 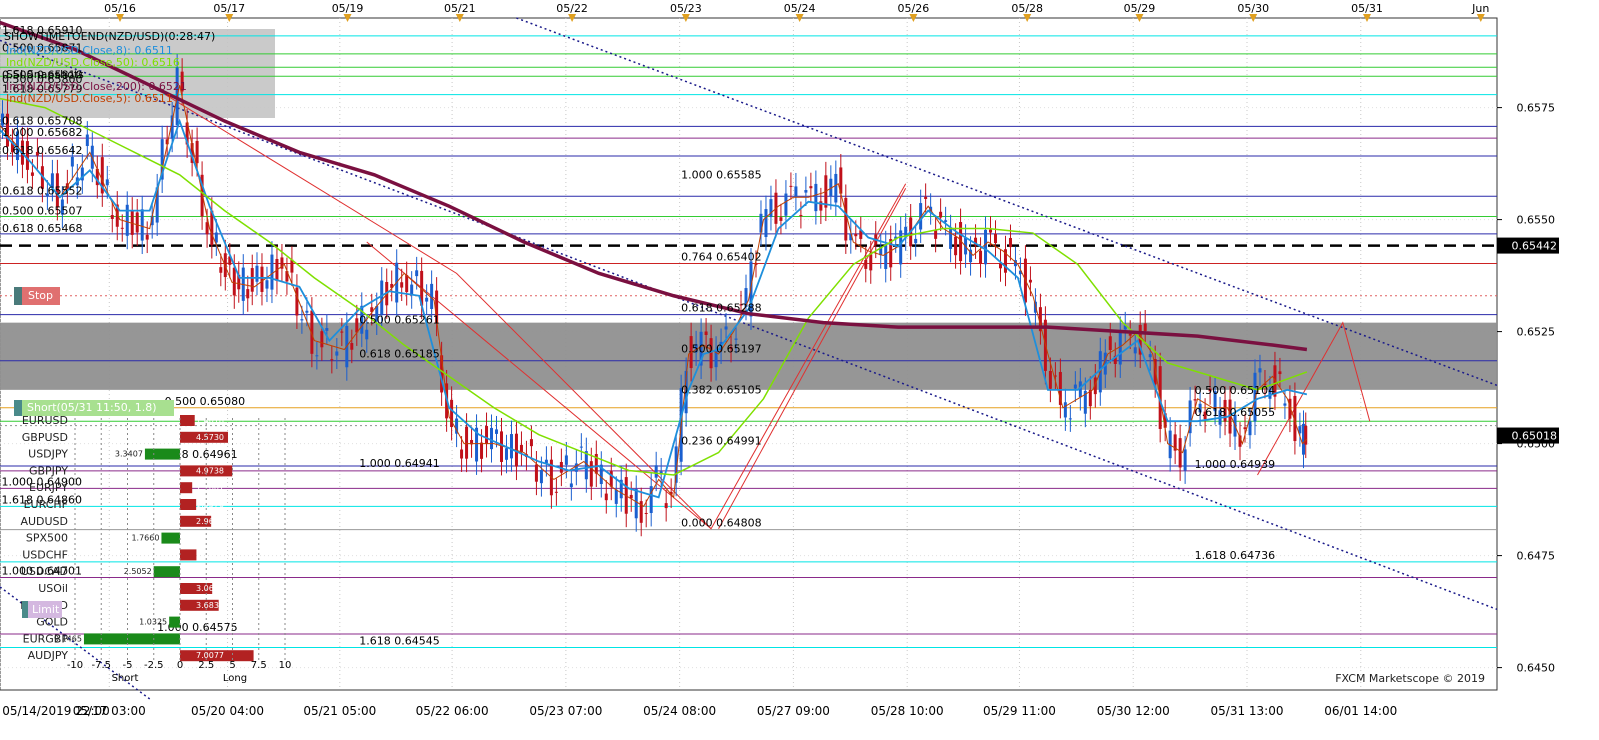 What do you see at coordinates (109, 711) in the screenshot?
I see `bottom-date-label: 05/17 03:00` at bounding box center [109, 711].